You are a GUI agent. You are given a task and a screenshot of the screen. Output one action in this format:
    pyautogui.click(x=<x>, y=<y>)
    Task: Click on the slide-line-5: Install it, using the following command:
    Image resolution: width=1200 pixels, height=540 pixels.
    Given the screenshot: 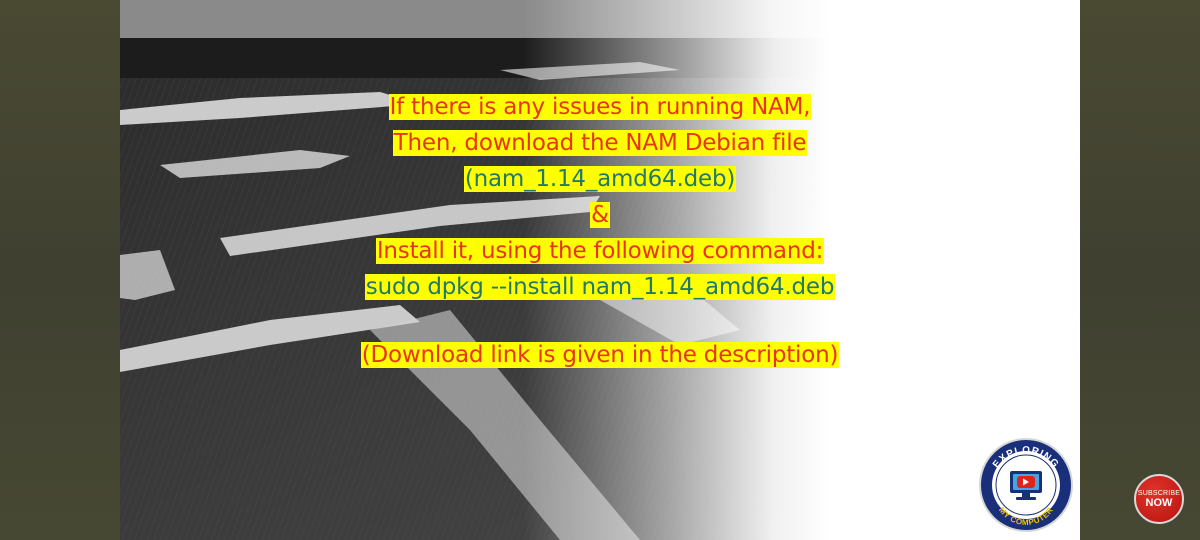 What is the action you would take?
    pyautogui.click(x=600, y=251)
    